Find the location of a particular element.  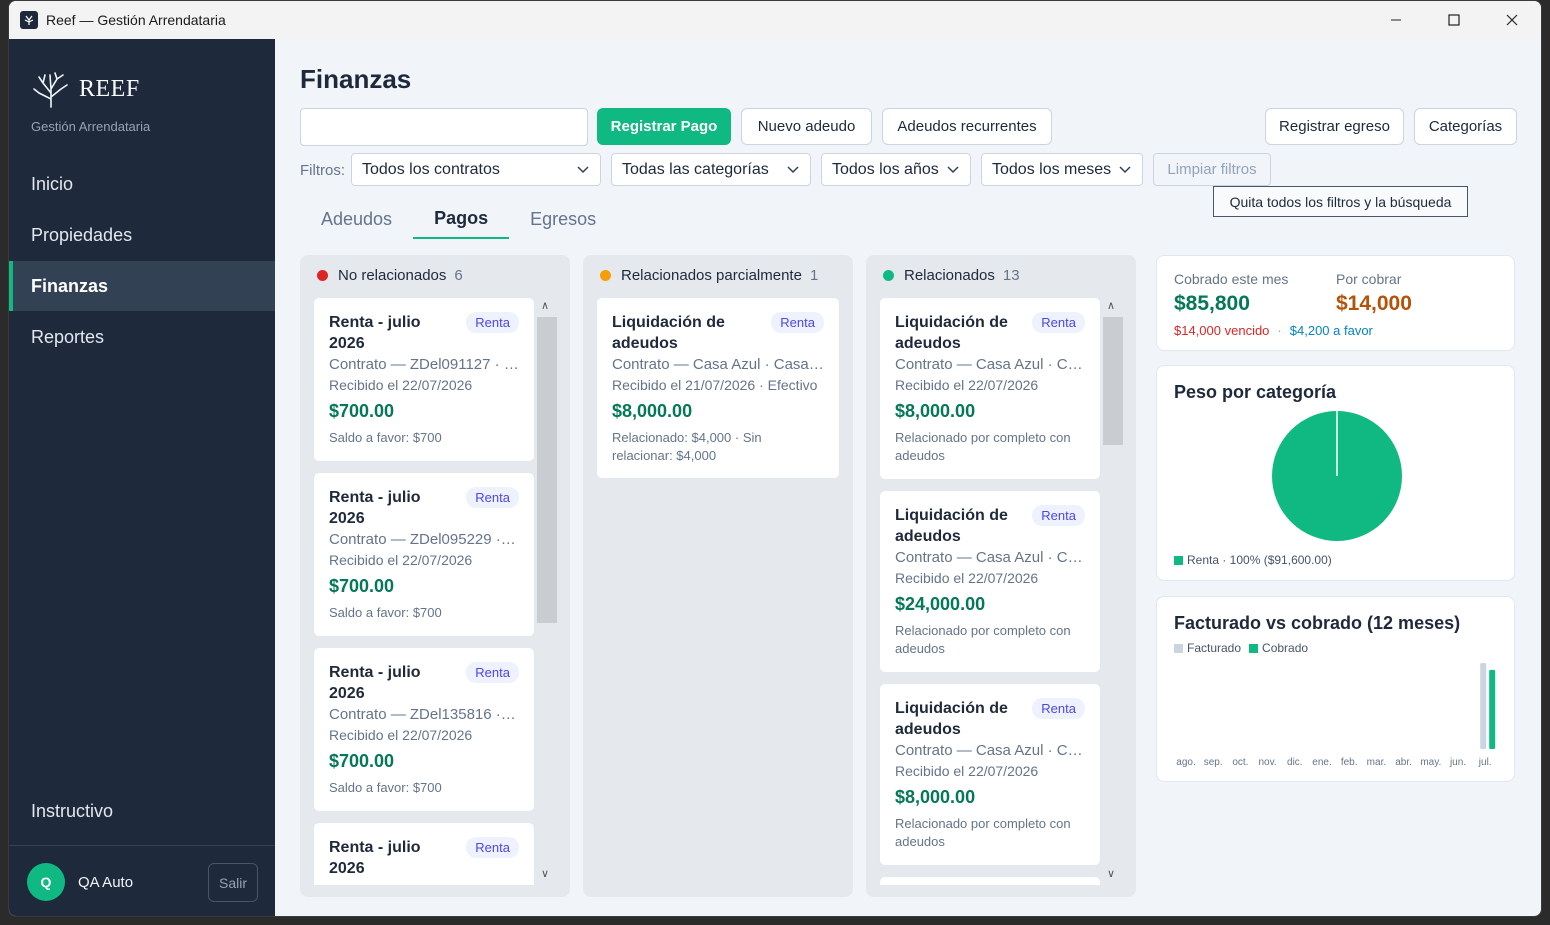

card-amount: $8,000.00 is located at coordinates (935, 797).